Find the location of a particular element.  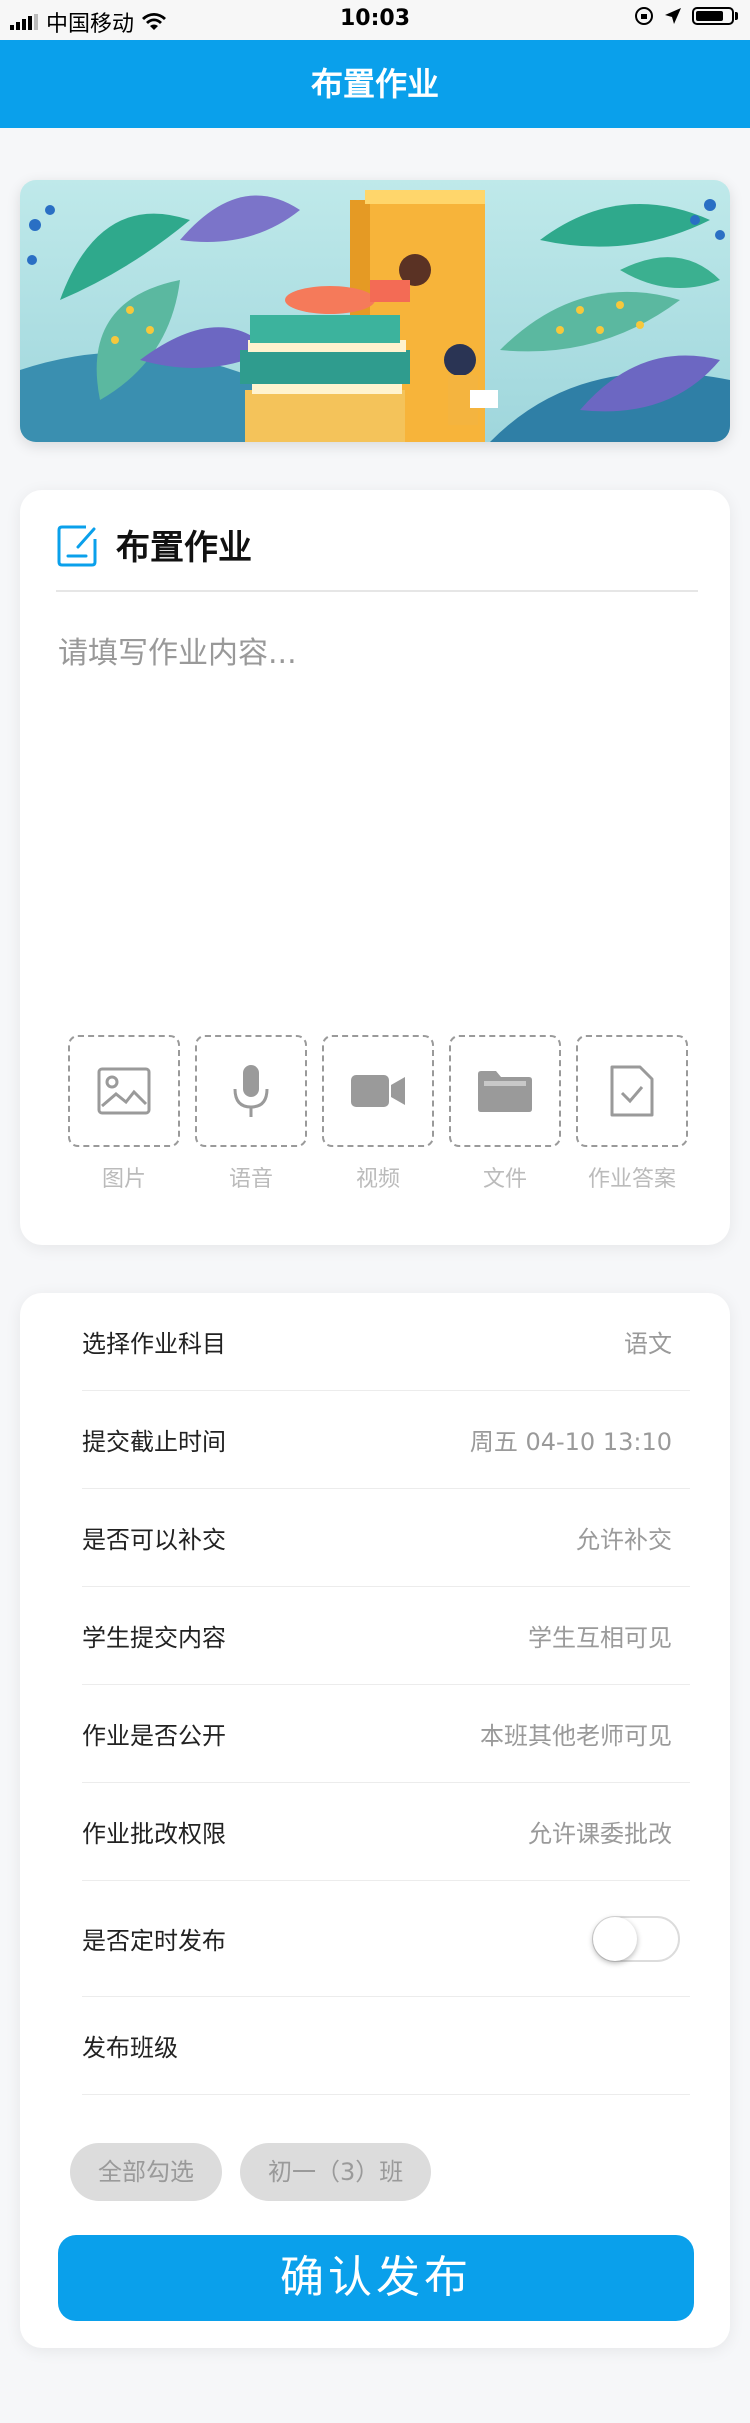

attach-image-button: 图片 is located at coordinates (124, 1114).